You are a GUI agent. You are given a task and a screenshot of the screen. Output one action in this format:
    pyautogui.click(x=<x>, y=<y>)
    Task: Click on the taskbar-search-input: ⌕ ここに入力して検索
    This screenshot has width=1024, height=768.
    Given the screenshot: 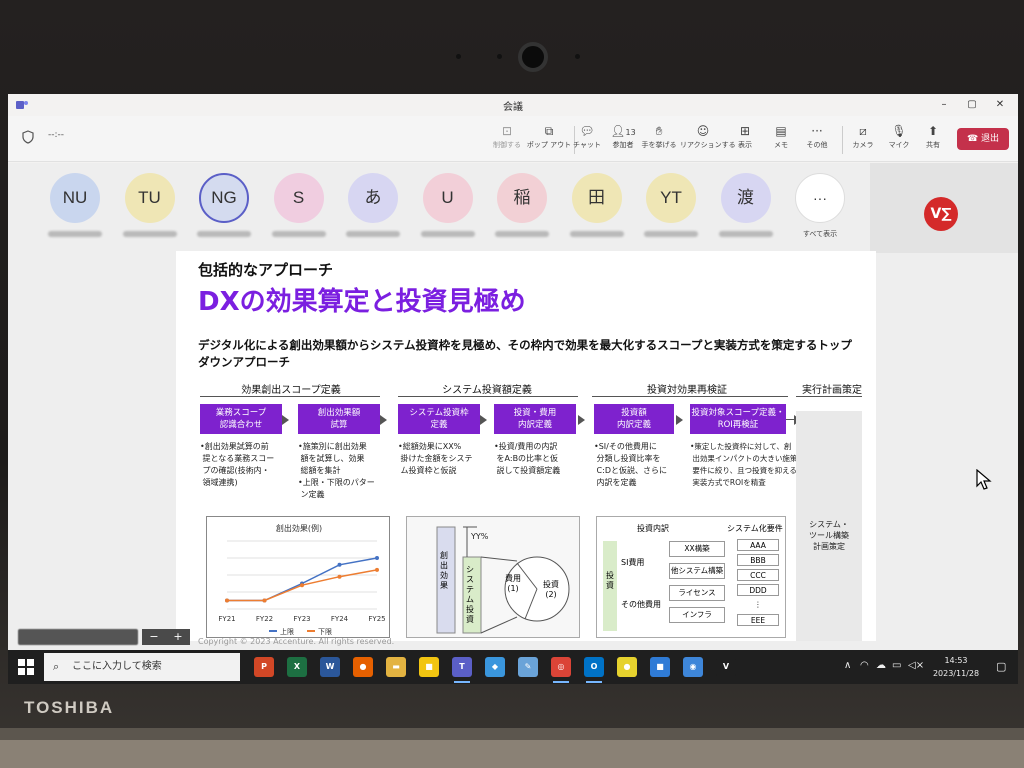 What is the action you would take?
    pyautogui.click(x=142, y=667)
    